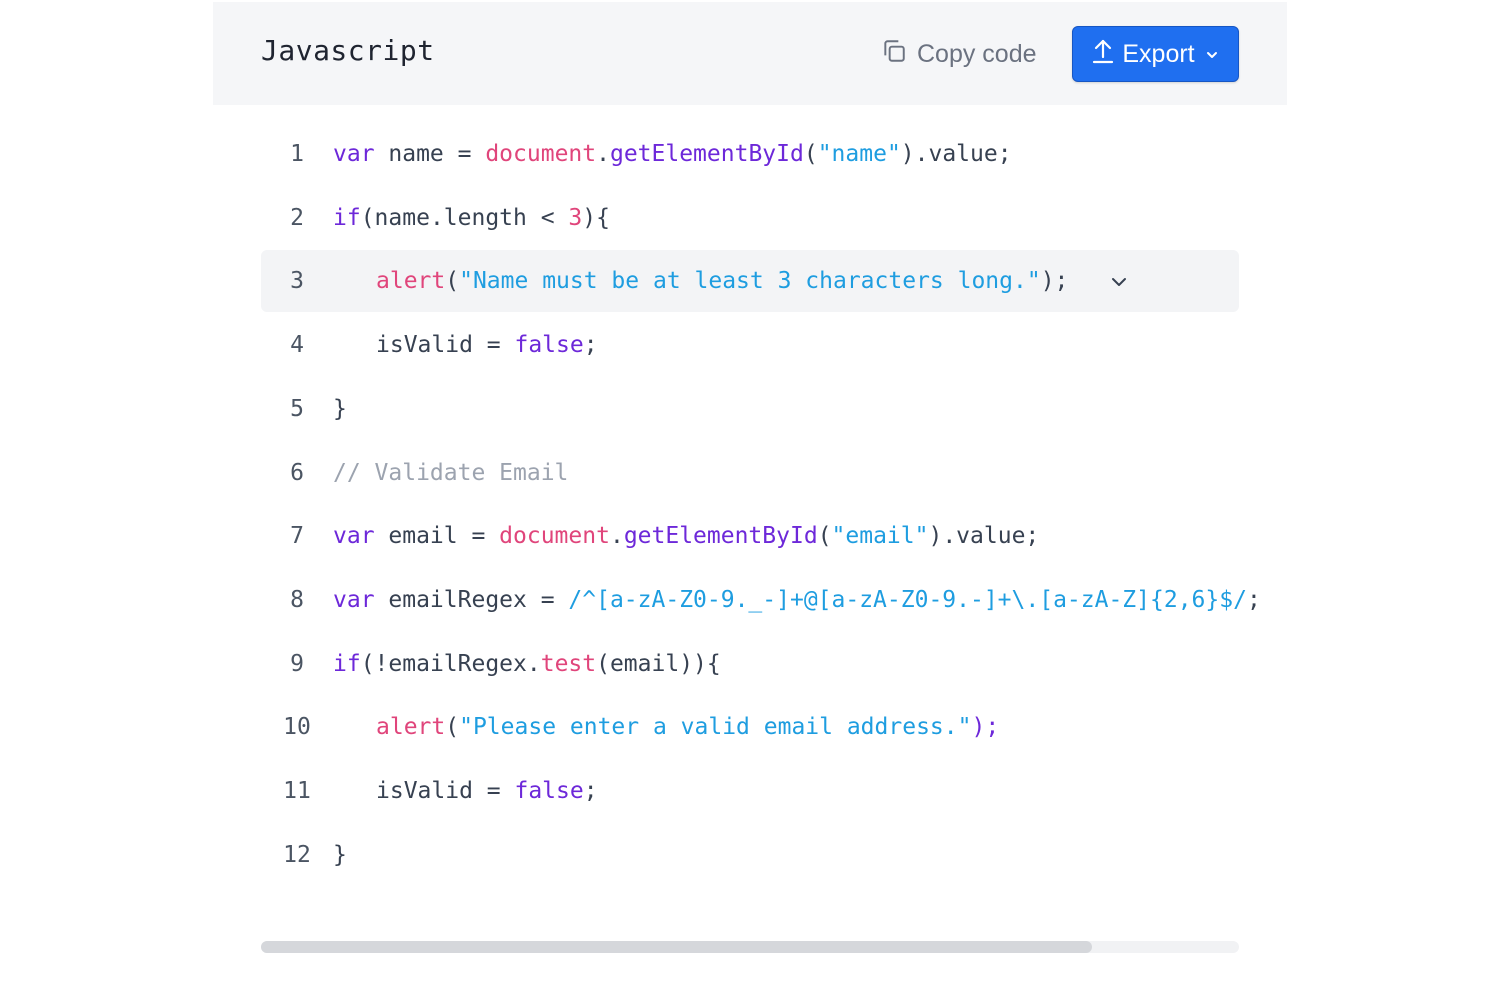 The height and width of the screenshot is (1000, 1500). Describe the element at coordinates (568, 663) in the screenshot. I see `code-token: test` at that location.